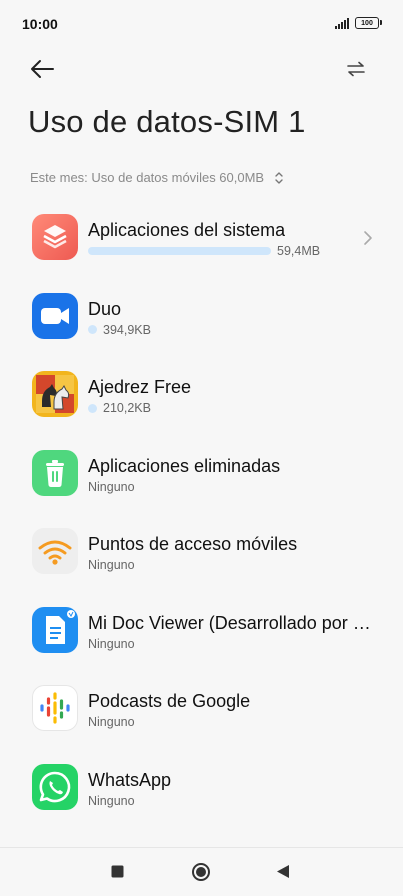  Describe the element at coordinates (169, 701) in the screenshot. I see `app-name: Podcasts de Google` at that location.